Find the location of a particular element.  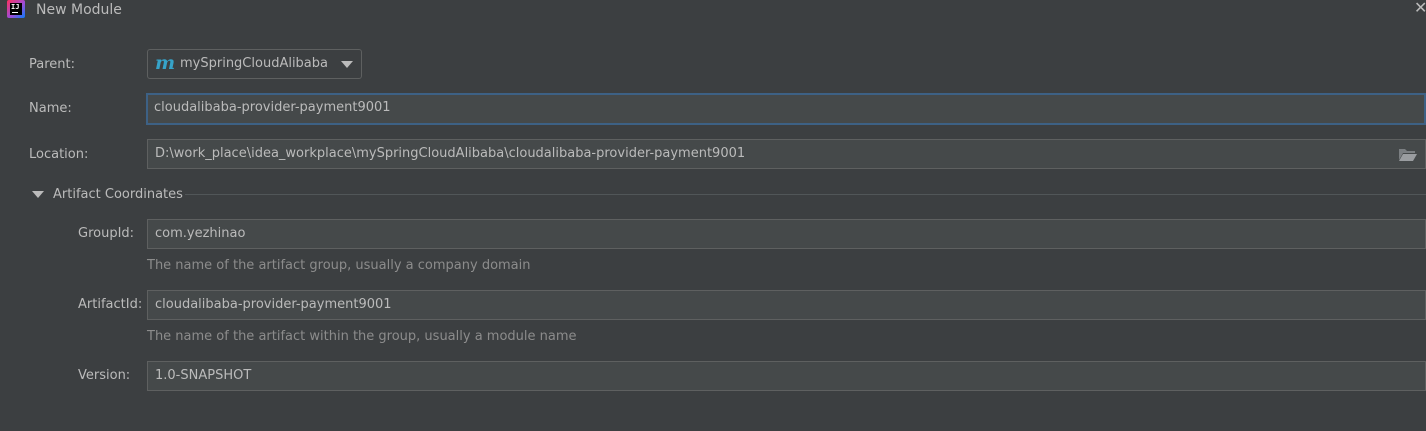

window-title: New Module is located at coordinates (79, 10).